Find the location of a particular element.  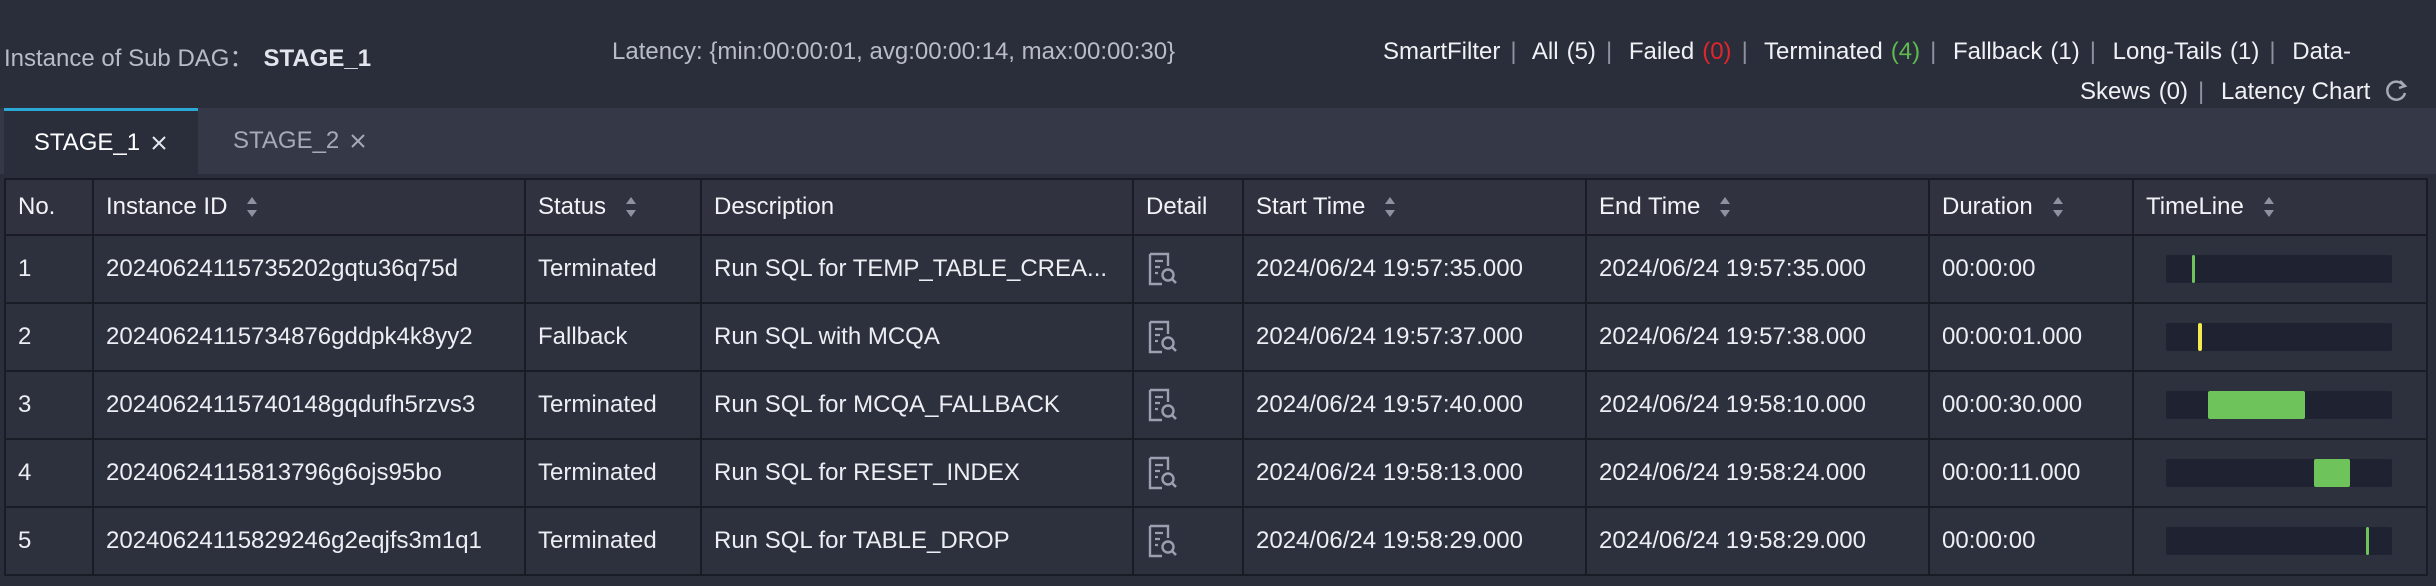

col-end-time: End Time is located at coordinates (1757, 207).